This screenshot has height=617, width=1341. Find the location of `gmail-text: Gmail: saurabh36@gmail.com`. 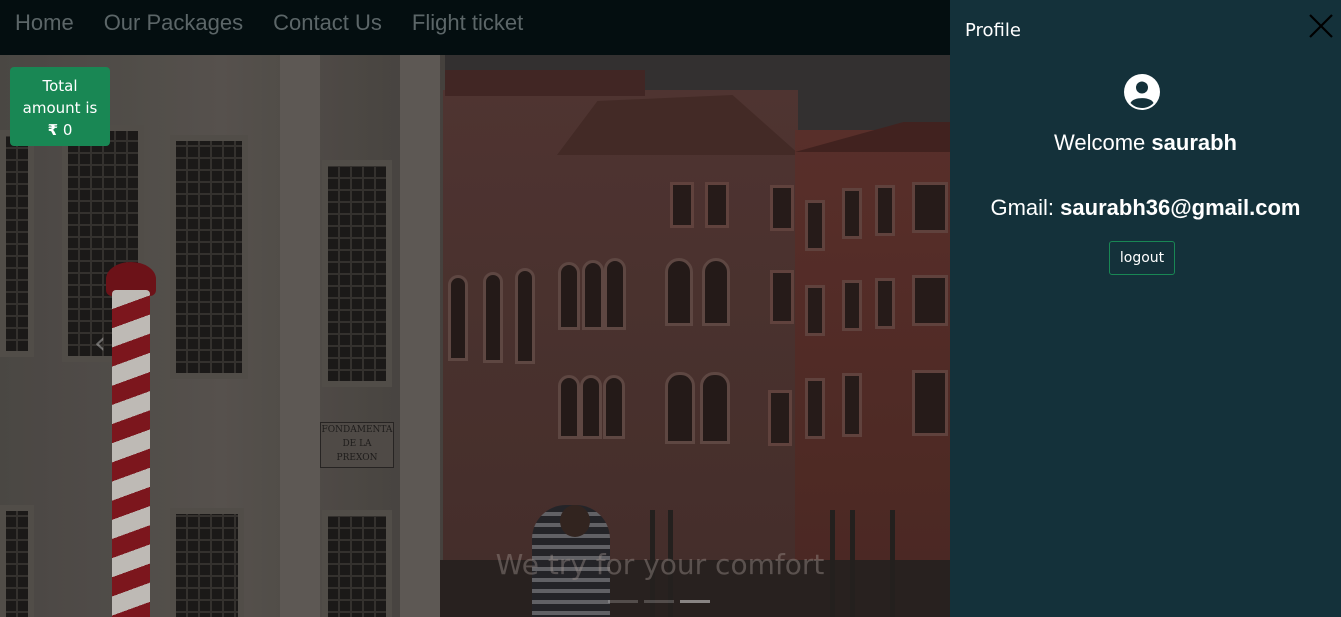

gmail-text: Gmail: saurabh36@gmail.com is located at coordinates (1145, 208).